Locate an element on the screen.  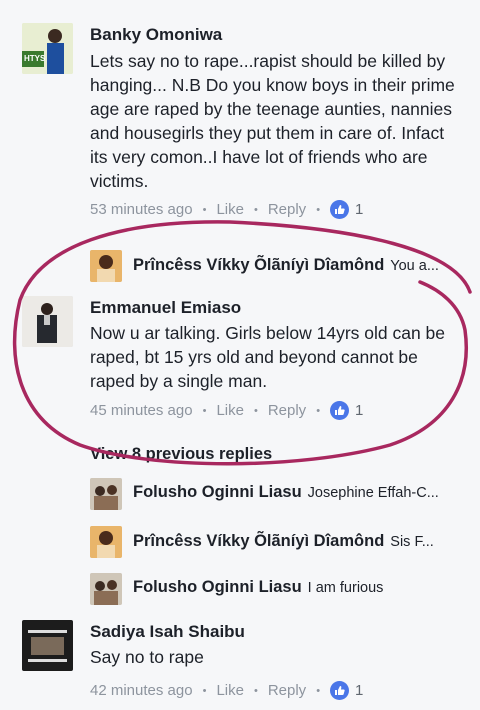
timestamp: 45 minutes ago is located at coordinates (141, 410).